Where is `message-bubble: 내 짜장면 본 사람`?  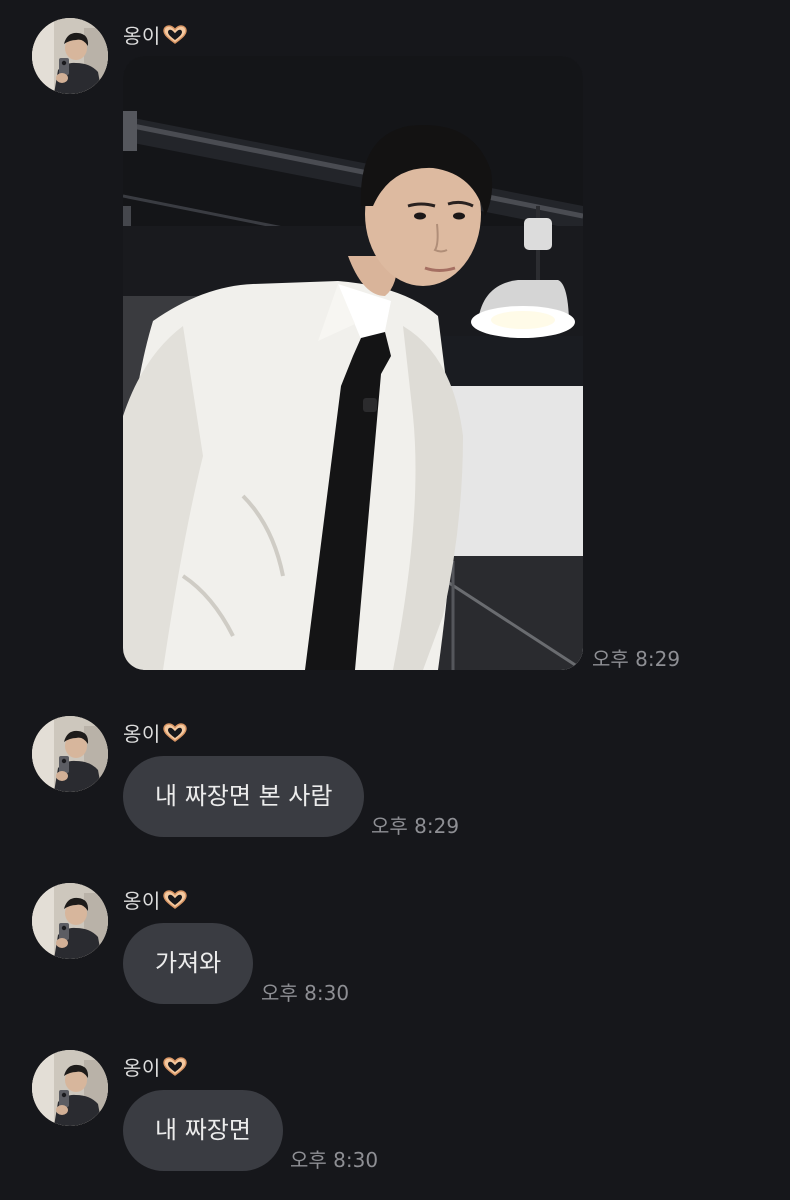 message-bubble: 내 짜장면 본 사람 is located at coordinates (244, 796).